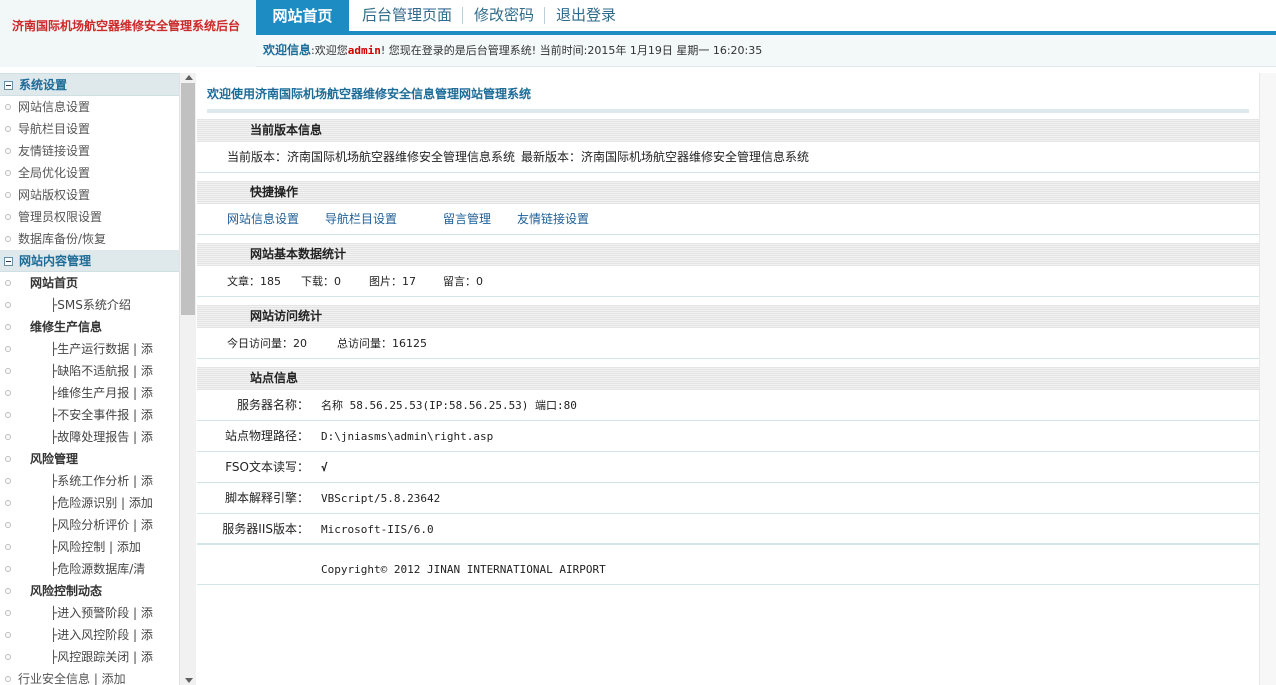 The width and height of the screenshot is (1276, 685). I want to click on nav-tab-change-password: 修改密码, so click(504, 15).